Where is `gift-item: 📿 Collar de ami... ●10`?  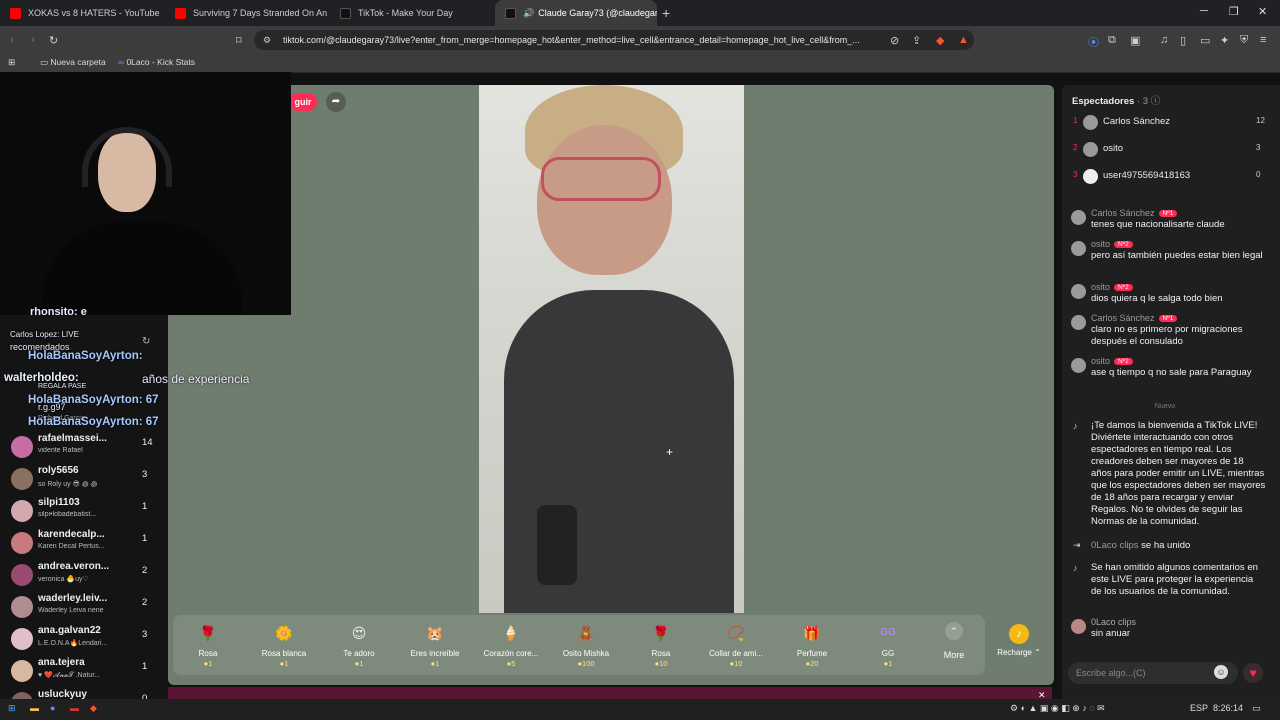 gift-item: 📿 Collar de ami... ●10 is located at coordinates (736, 644).